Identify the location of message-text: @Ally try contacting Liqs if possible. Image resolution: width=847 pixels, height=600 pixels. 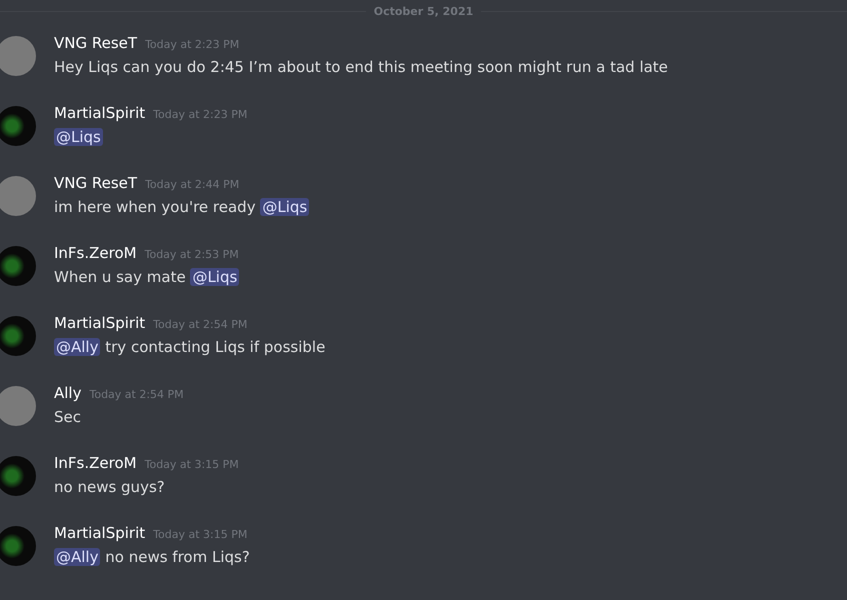
(190, 347).